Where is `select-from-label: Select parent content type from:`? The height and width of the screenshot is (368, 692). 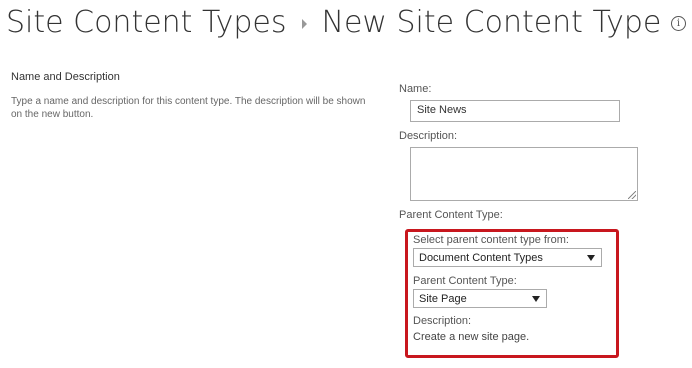 select-from-label: Select parent content type from: is located at coordinates (491, 240).